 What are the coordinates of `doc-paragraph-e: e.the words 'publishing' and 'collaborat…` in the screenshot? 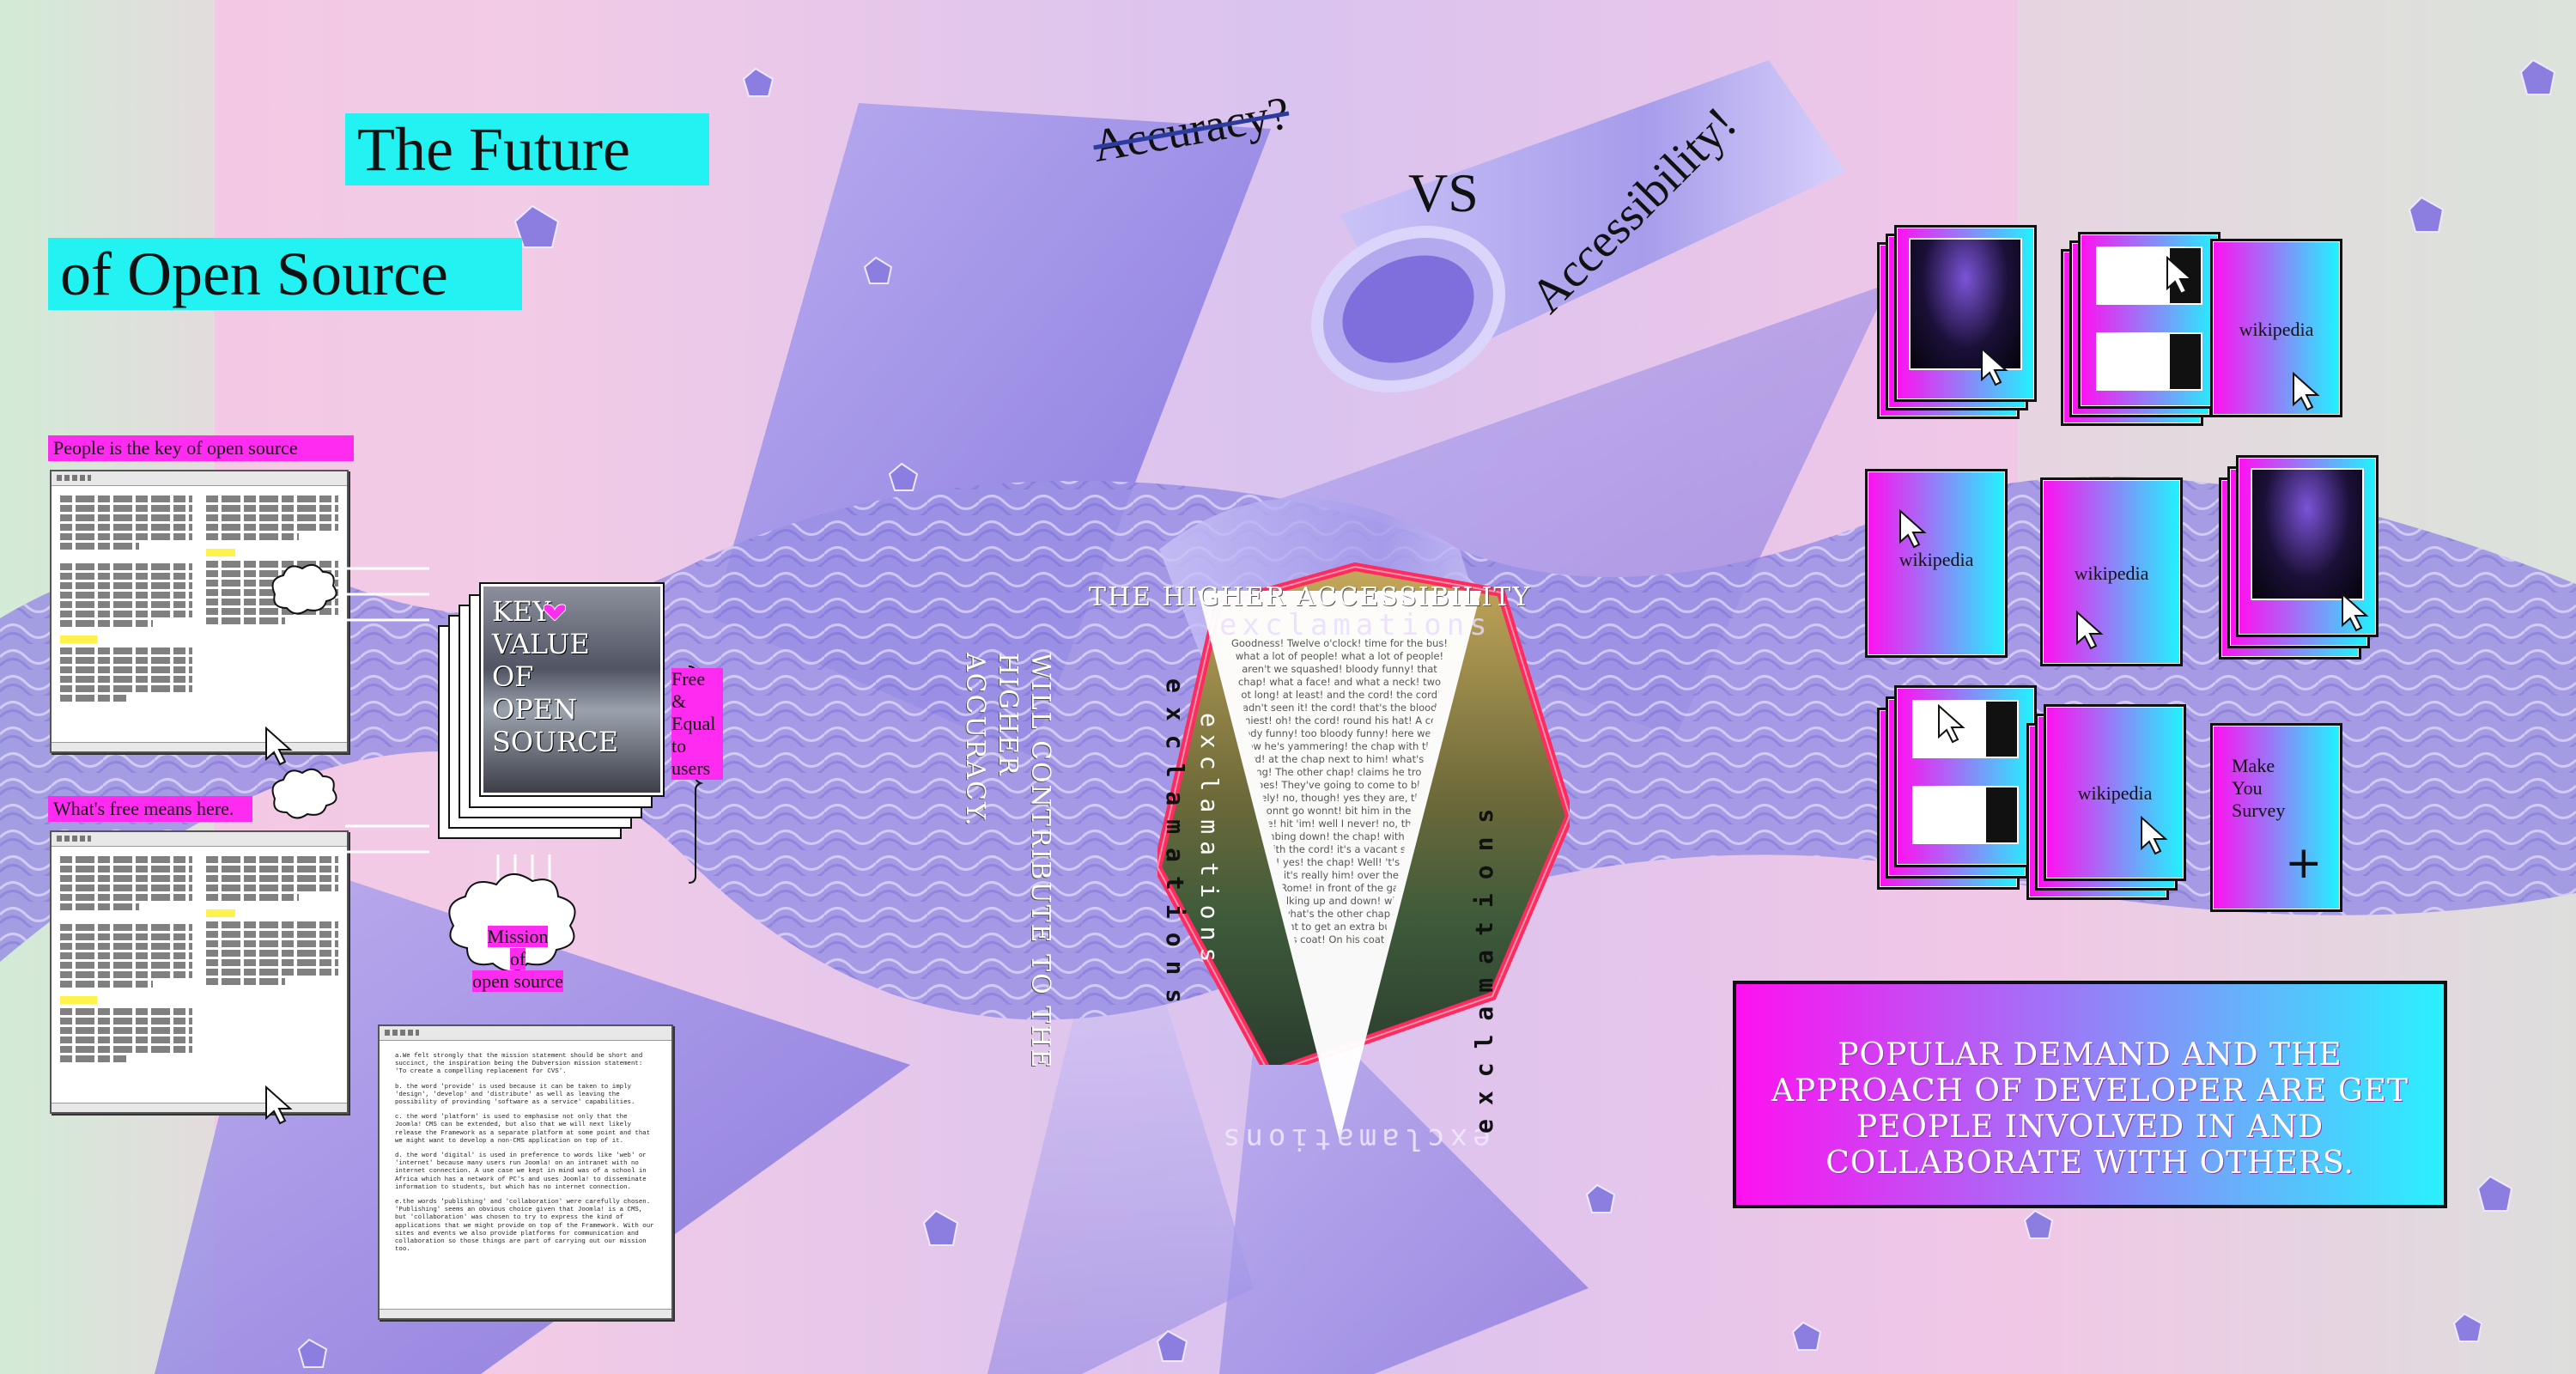 It's located at (524, 1226).